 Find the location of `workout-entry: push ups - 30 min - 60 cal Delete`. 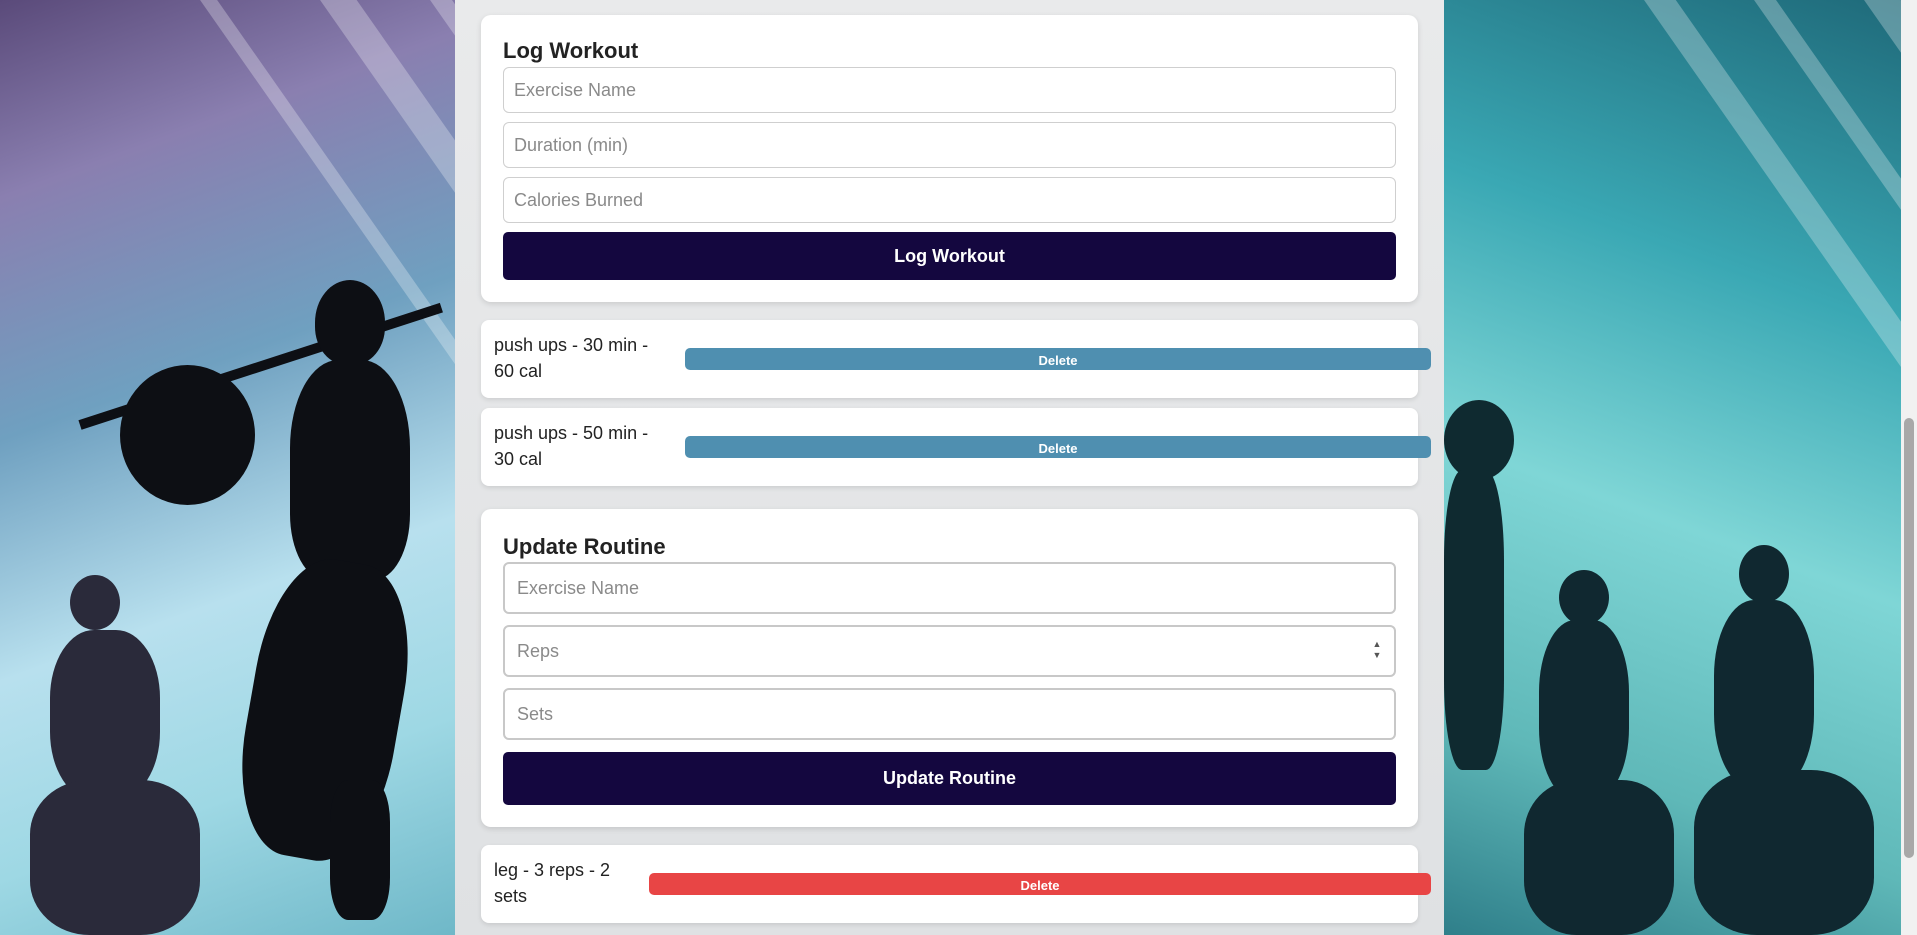

workout-entry: push ups - 30 min - 60 cal Delete is located at coordinates (956, 359).